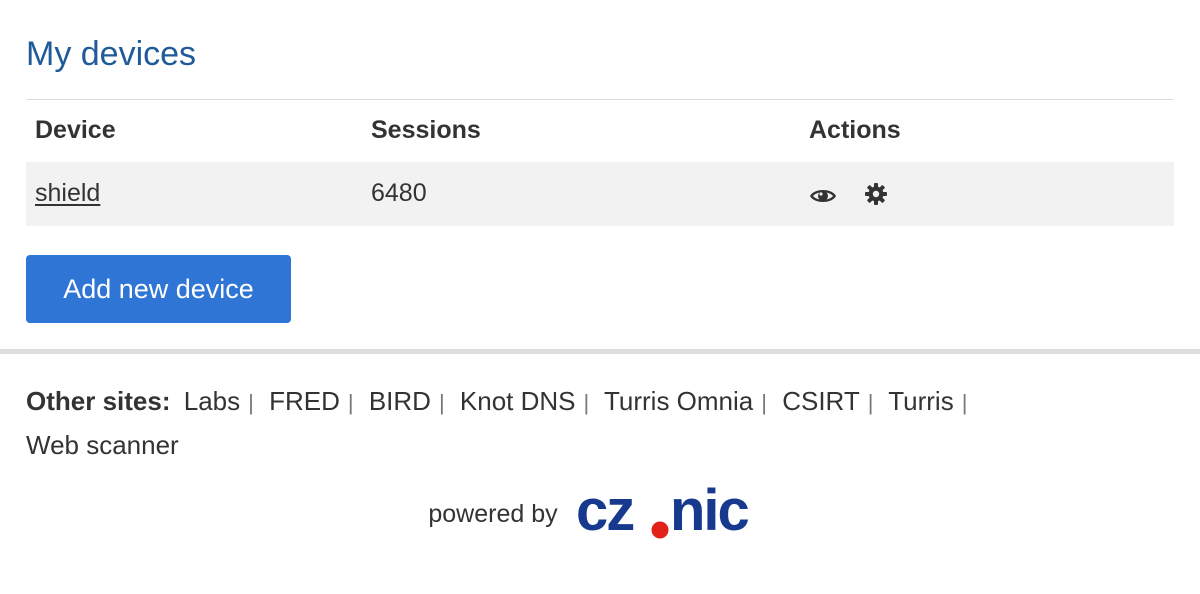 The image size is (1200, 594). Describe the element at coordinates (920, 401) in the screenshot. I see `site-link-turris: Turris` at that location.